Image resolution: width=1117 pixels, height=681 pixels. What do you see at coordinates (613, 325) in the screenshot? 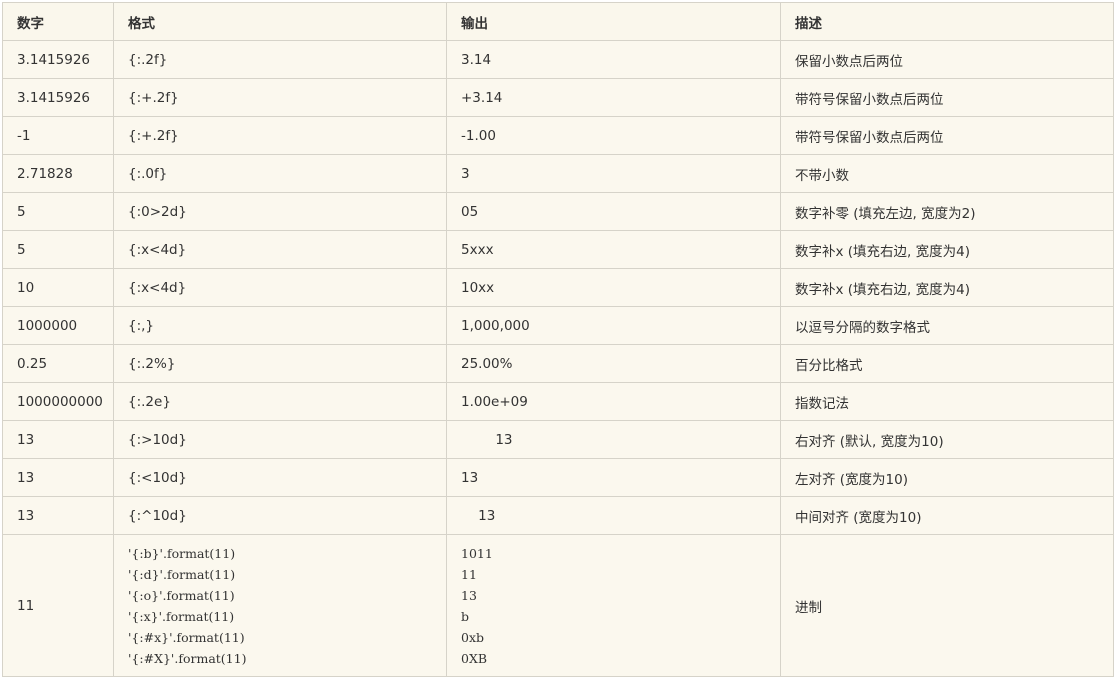
I see `cell-output: 1,000,000` at bounding box center [613, 325].